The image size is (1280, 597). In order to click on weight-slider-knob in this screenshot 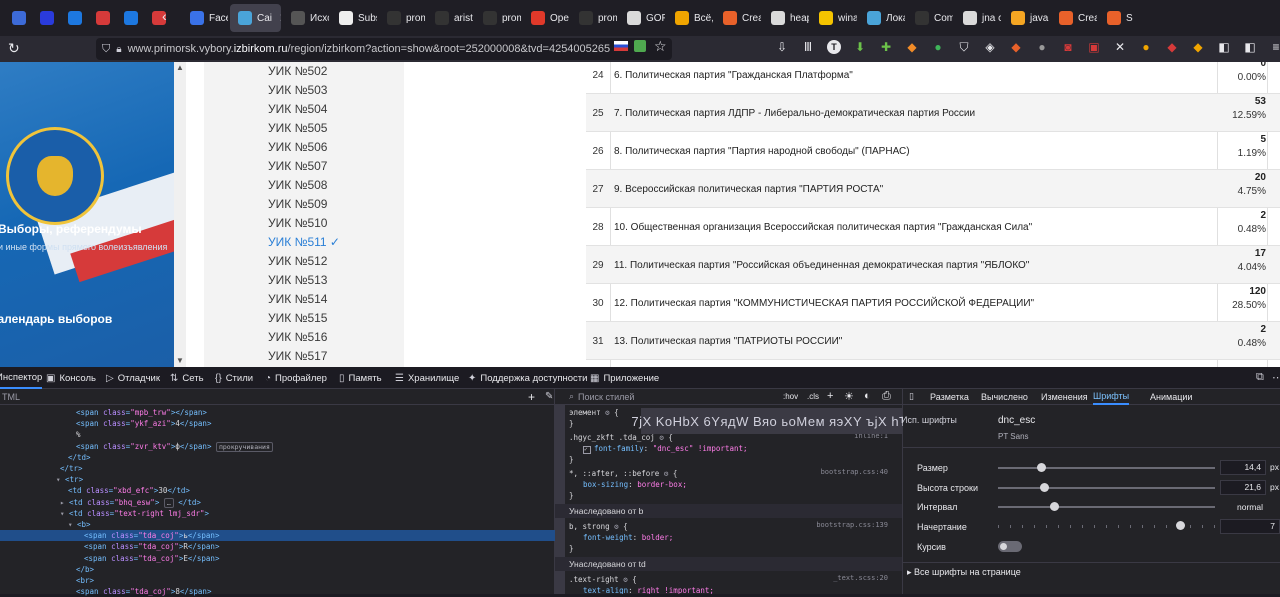, I will do `click(1181, 525)`.